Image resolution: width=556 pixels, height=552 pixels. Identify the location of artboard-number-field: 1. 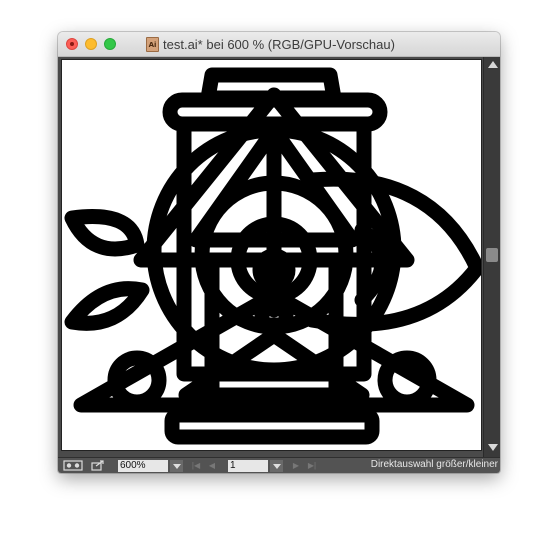
(248, 466).